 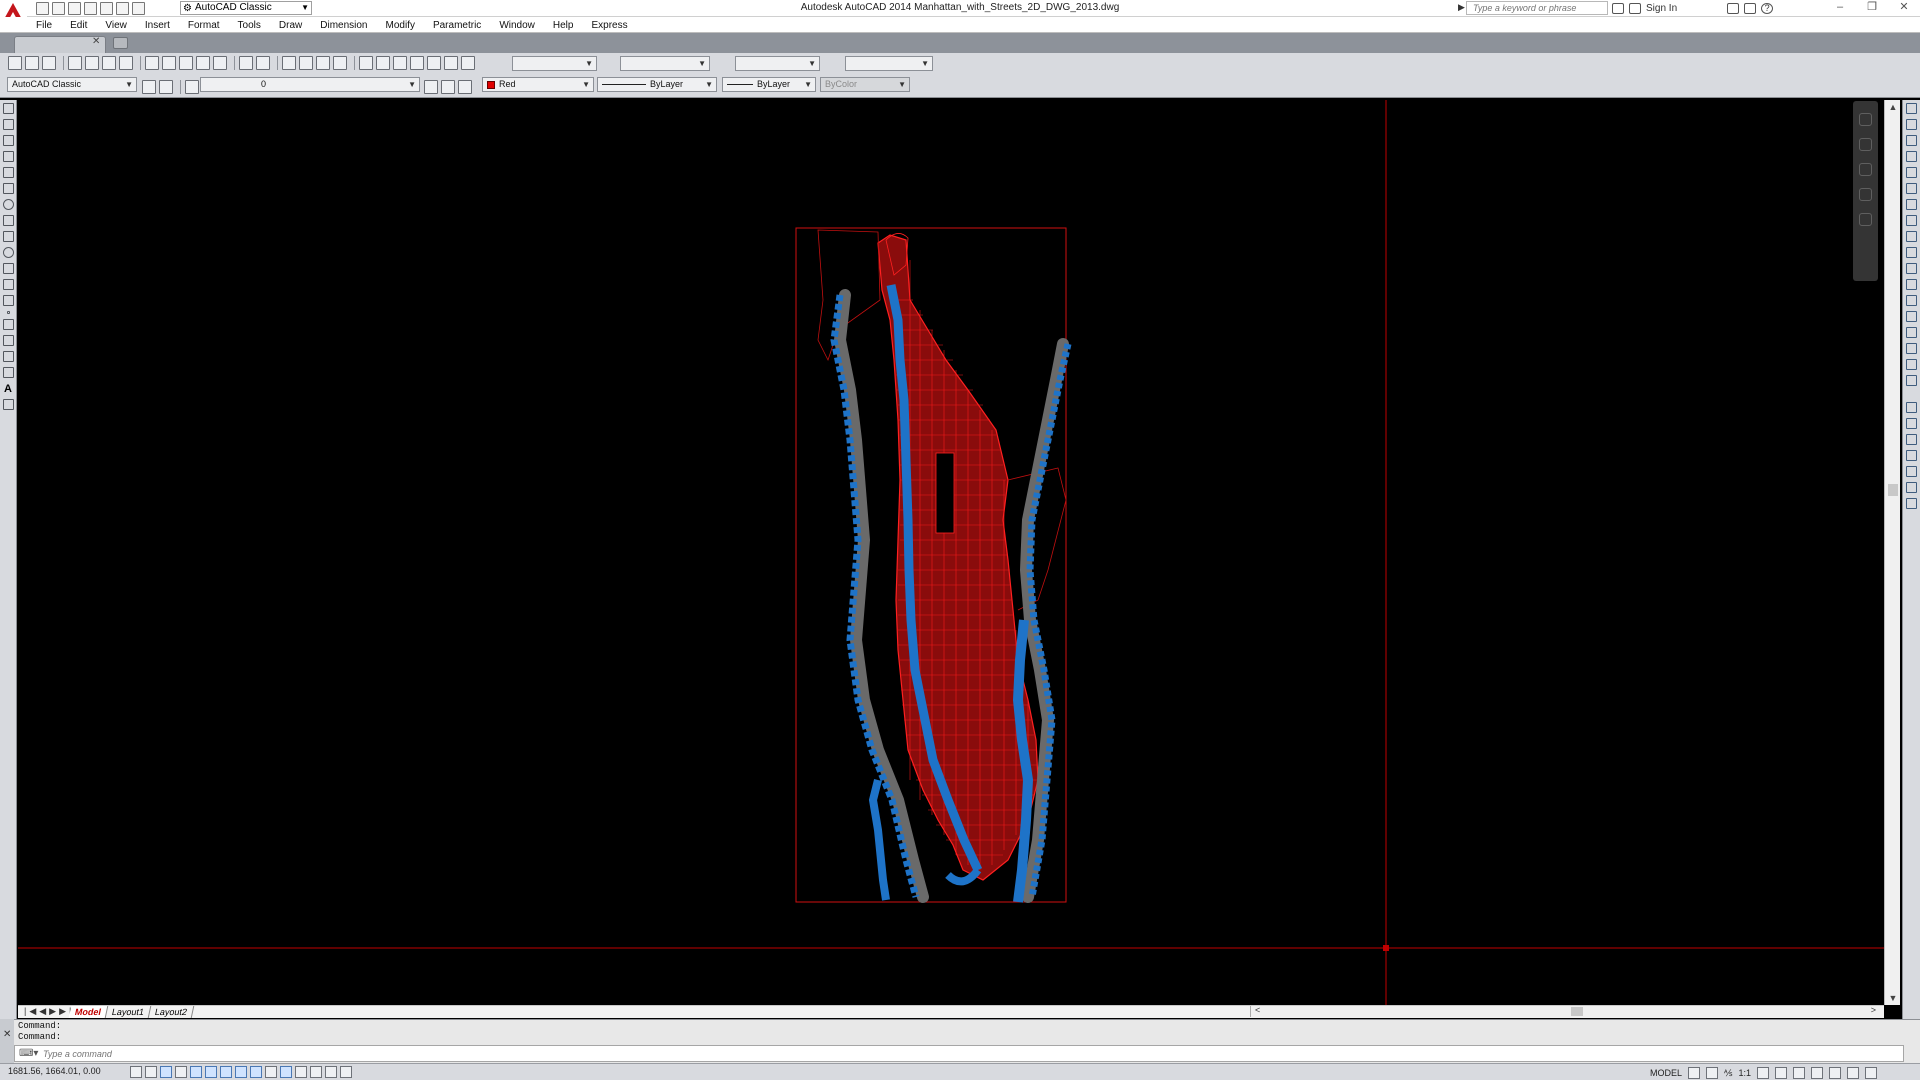 I want to click on ellipse-arc-icon, so click(x=8, y=268).